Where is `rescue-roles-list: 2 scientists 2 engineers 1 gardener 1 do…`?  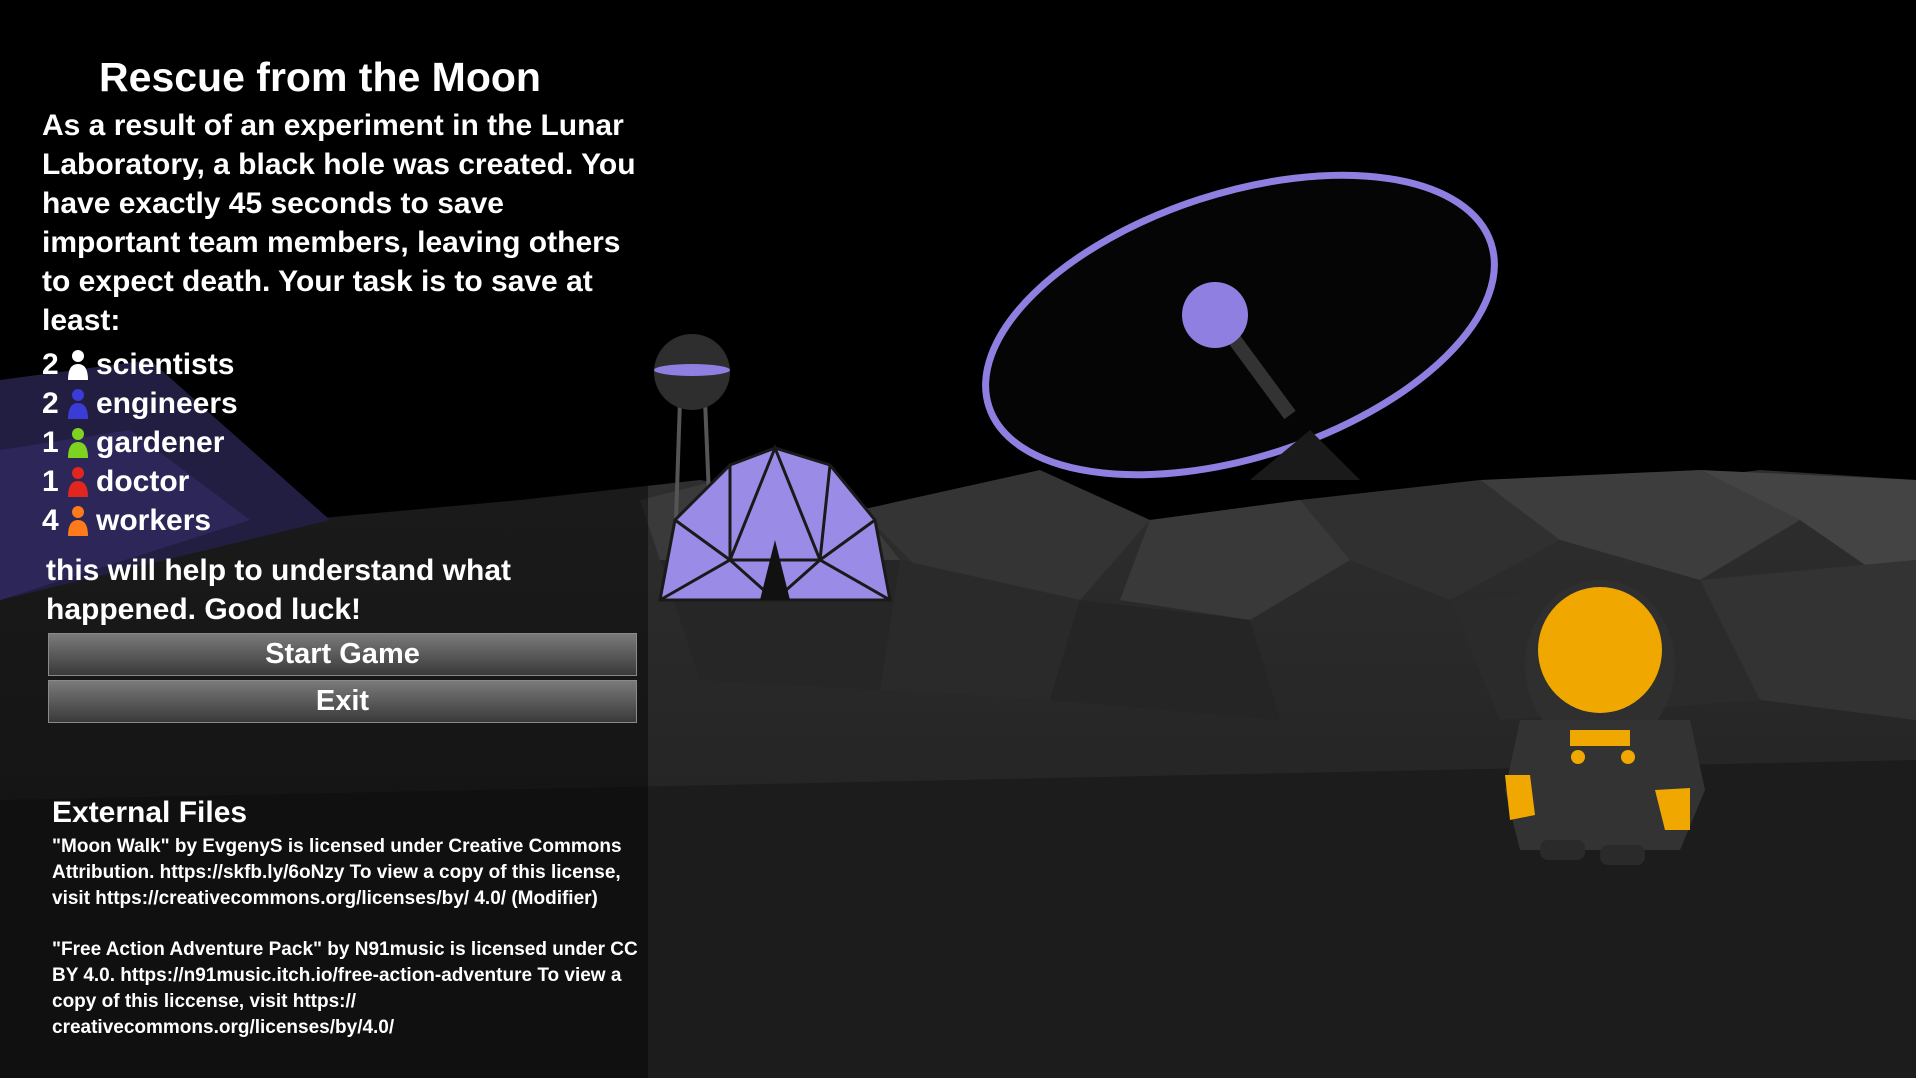
rescue-roles-list: 2 scientists 2 engineers 1 gardener 1 do… is located at coordinates (140, 442).